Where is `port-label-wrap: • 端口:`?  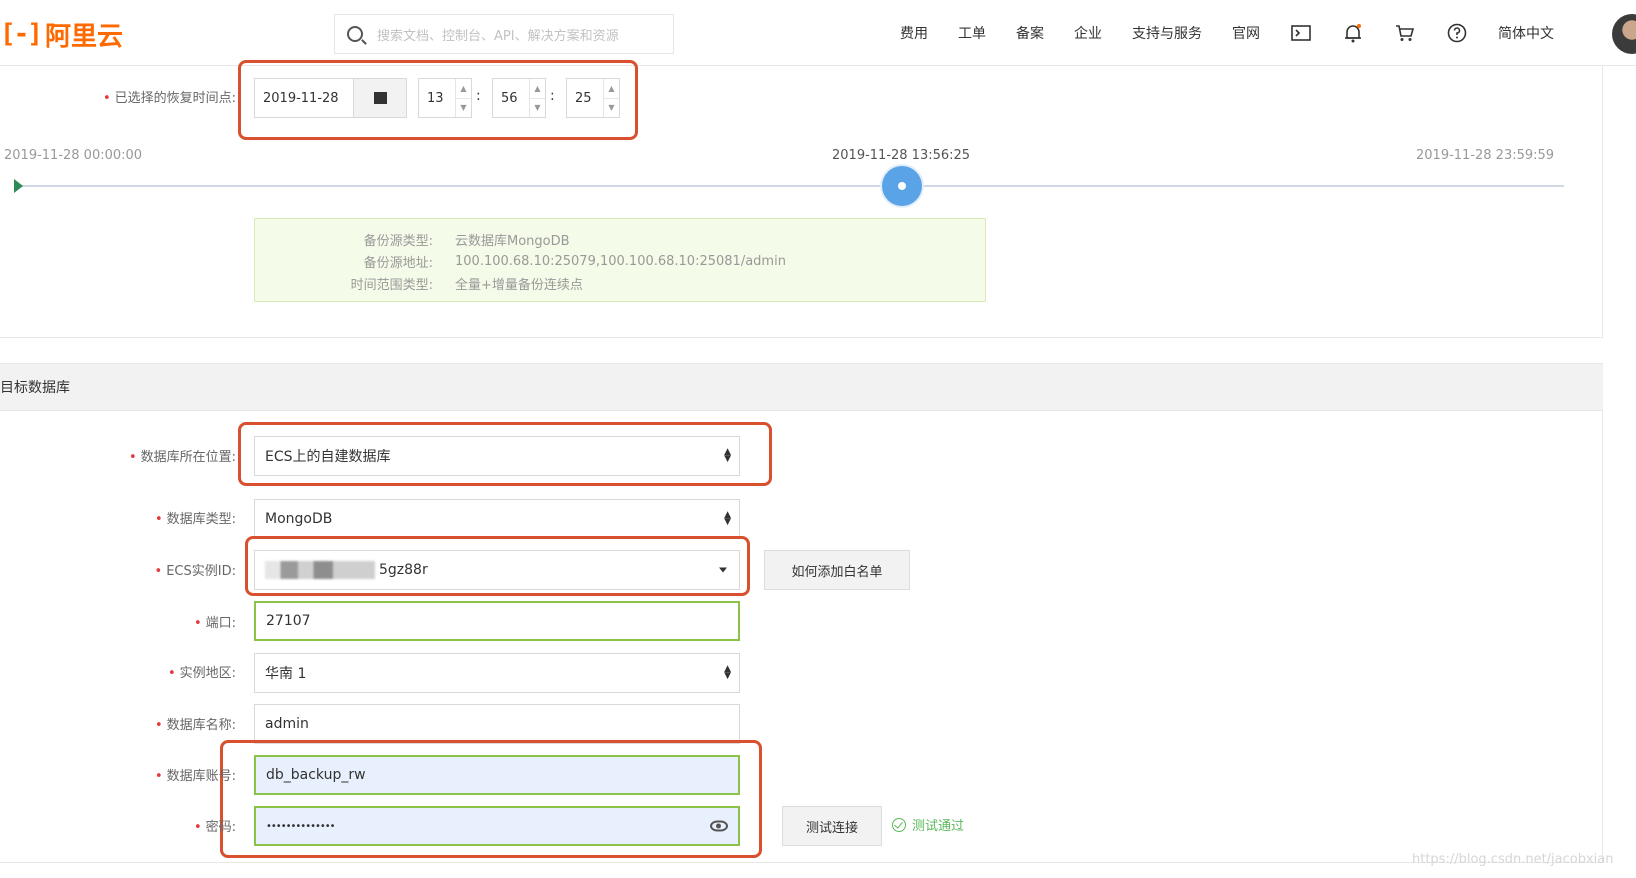 port-label-wrap: • 端口: is located at coordinates (158, 621).